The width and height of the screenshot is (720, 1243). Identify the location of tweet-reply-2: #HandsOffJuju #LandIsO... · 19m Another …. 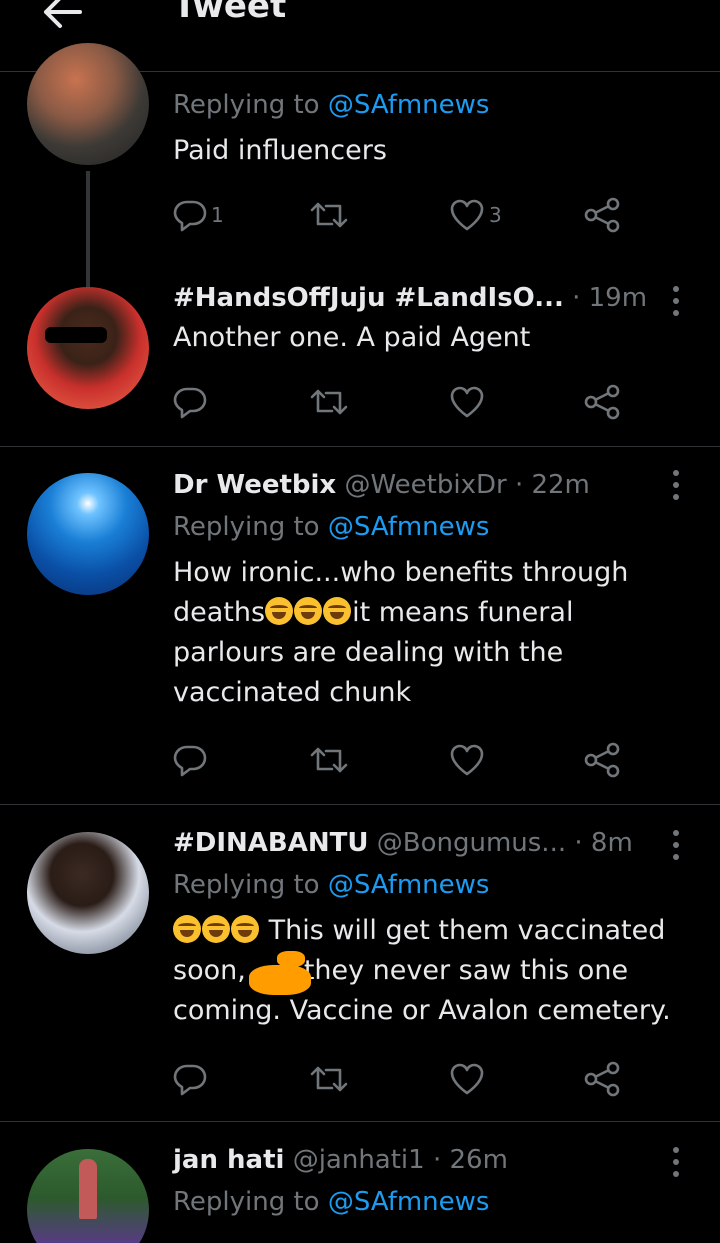
(360, 355).